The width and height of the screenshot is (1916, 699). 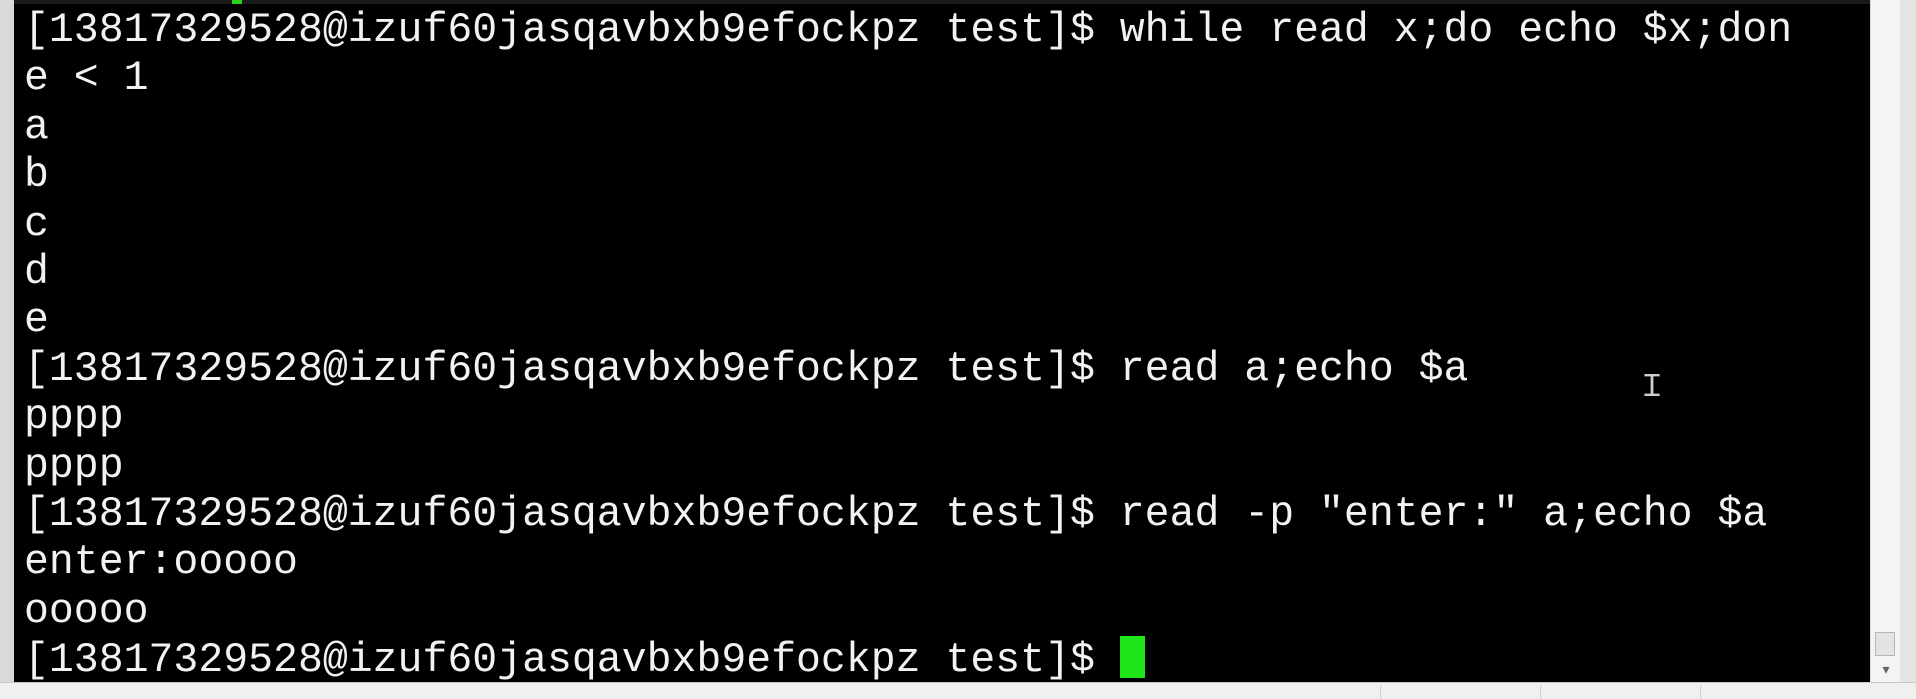 I want to click on top-scrolled-line, so click(x=942, y=2).